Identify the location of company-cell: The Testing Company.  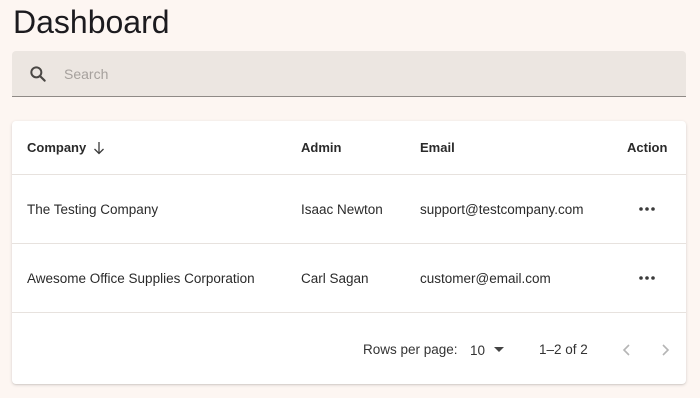
(93, 209).